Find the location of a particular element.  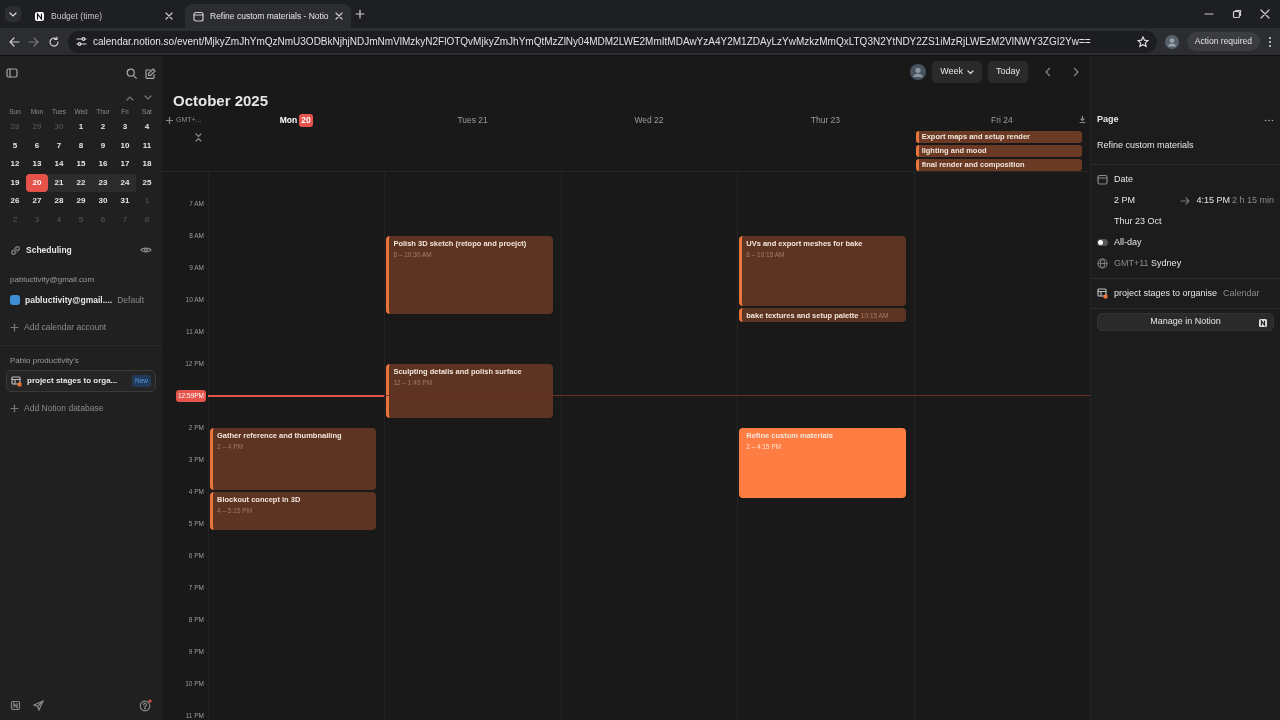

date-value: Thur 23 Oct is located at coordinates (1138, 221).